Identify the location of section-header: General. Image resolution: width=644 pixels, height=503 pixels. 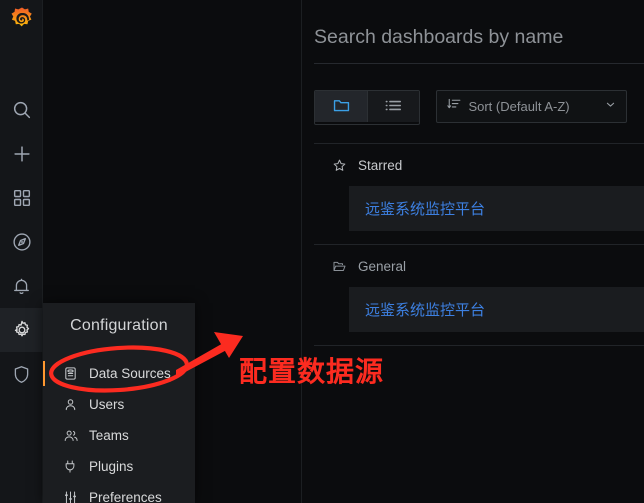
(479, 266).